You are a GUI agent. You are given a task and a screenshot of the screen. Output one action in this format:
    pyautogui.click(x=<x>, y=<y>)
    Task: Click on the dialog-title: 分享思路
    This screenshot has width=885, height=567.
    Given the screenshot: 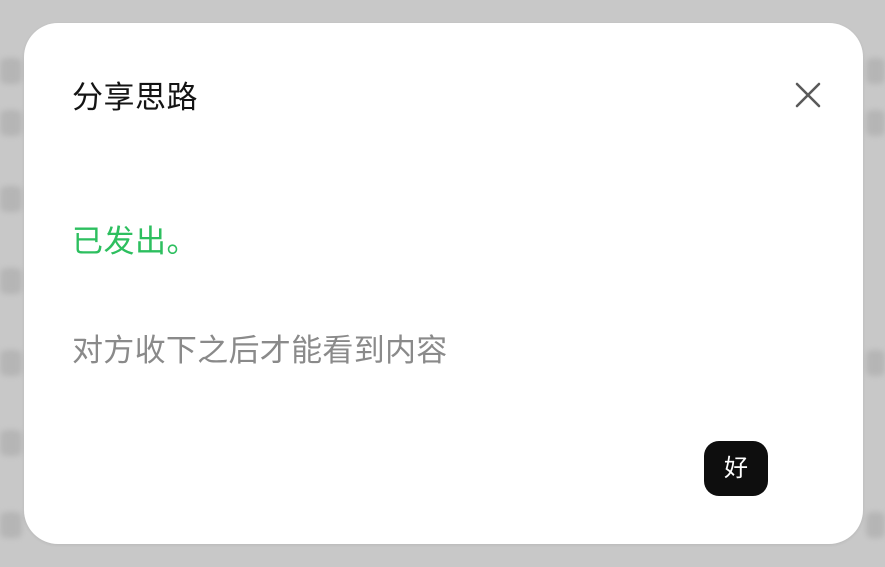 What is the action you would take?
    pyautogui.click(x=135, y=98)
    